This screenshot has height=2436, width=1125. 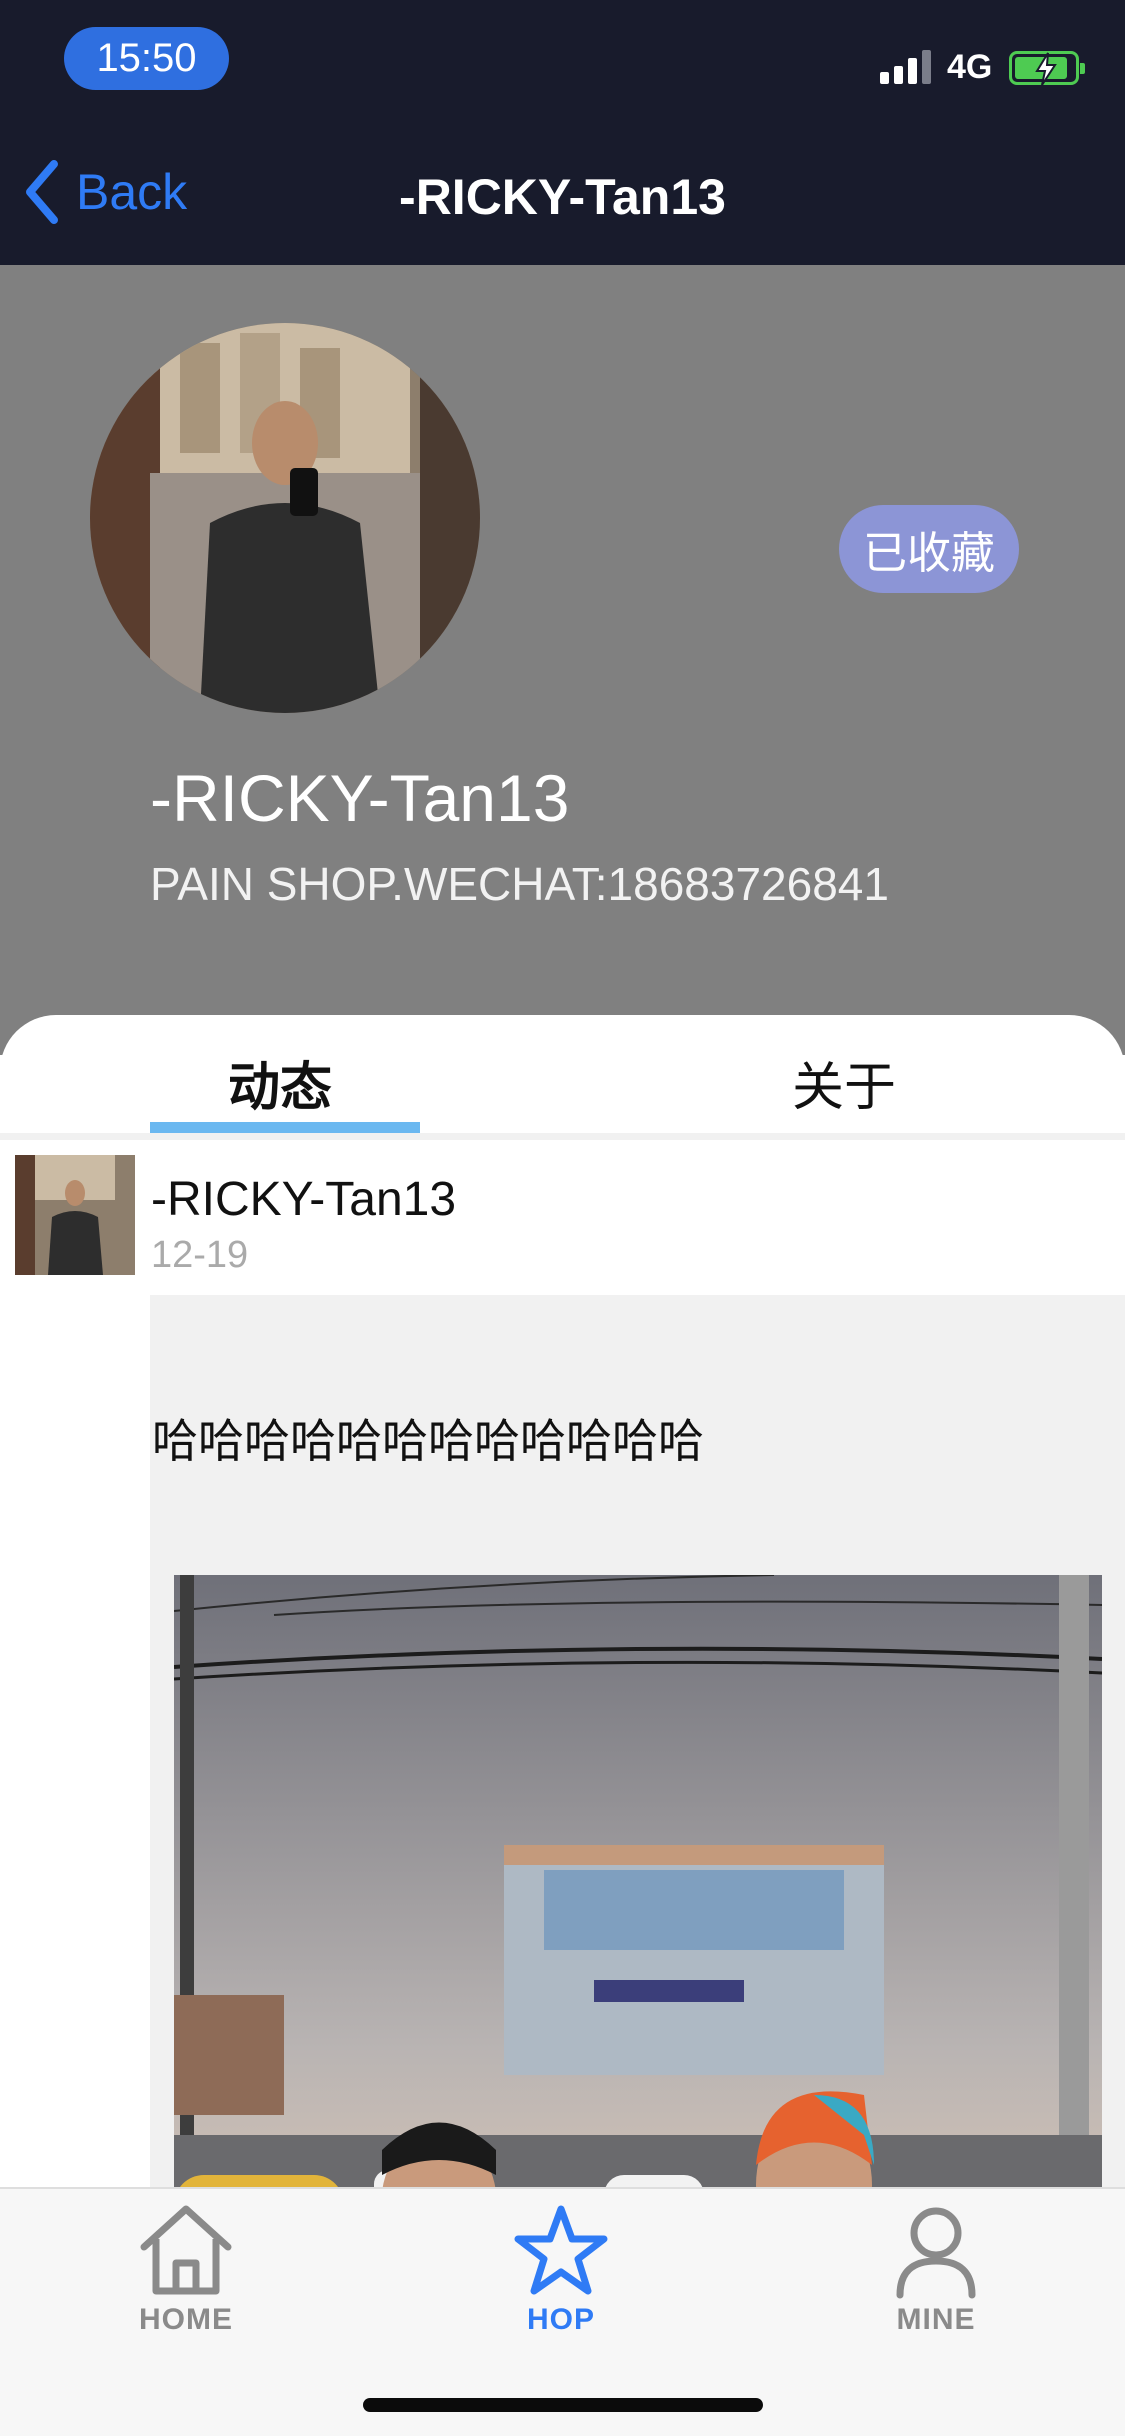 I want to click on house-icon, so click(x=186, y=2250).